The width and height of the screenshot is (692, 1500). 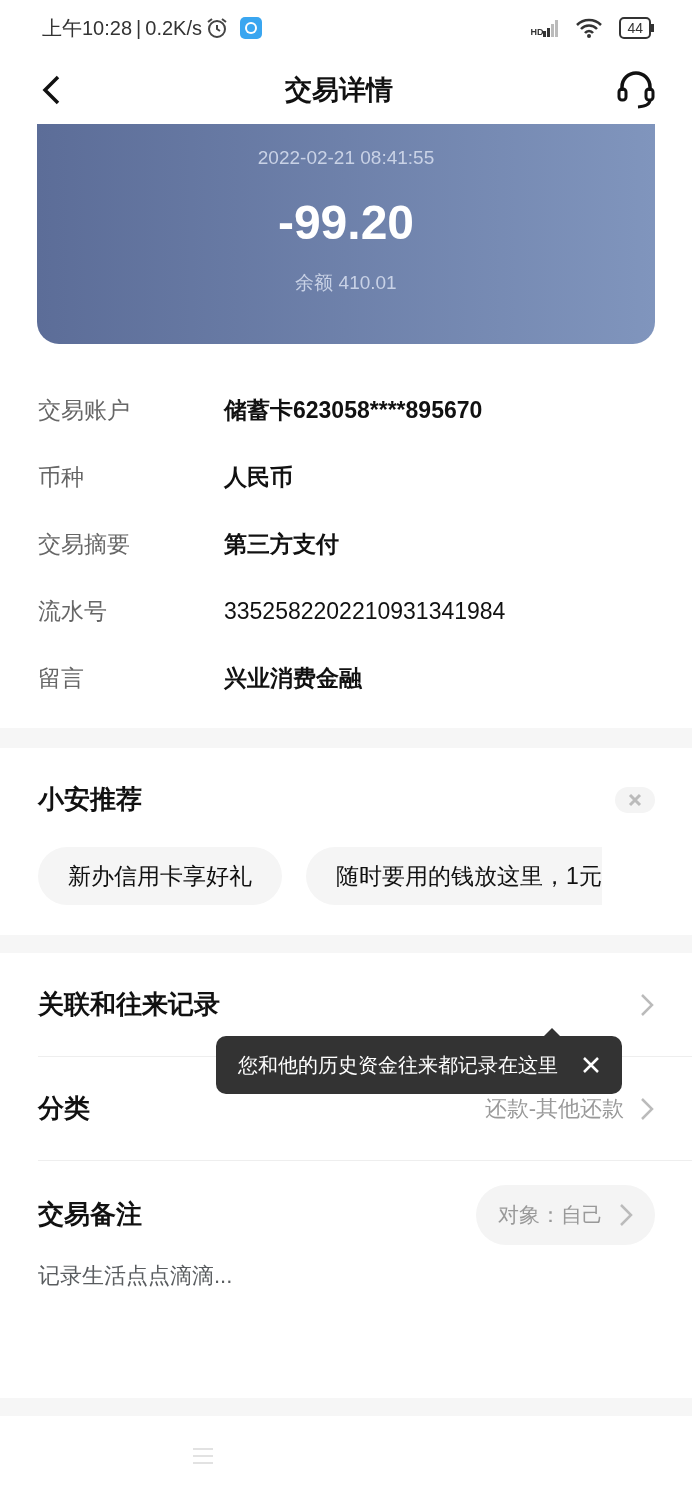 What do you see at coordinates (90, 1215) in the screenshot?
I see `section-title: 交易备注` at bounding box center [90, 1215].